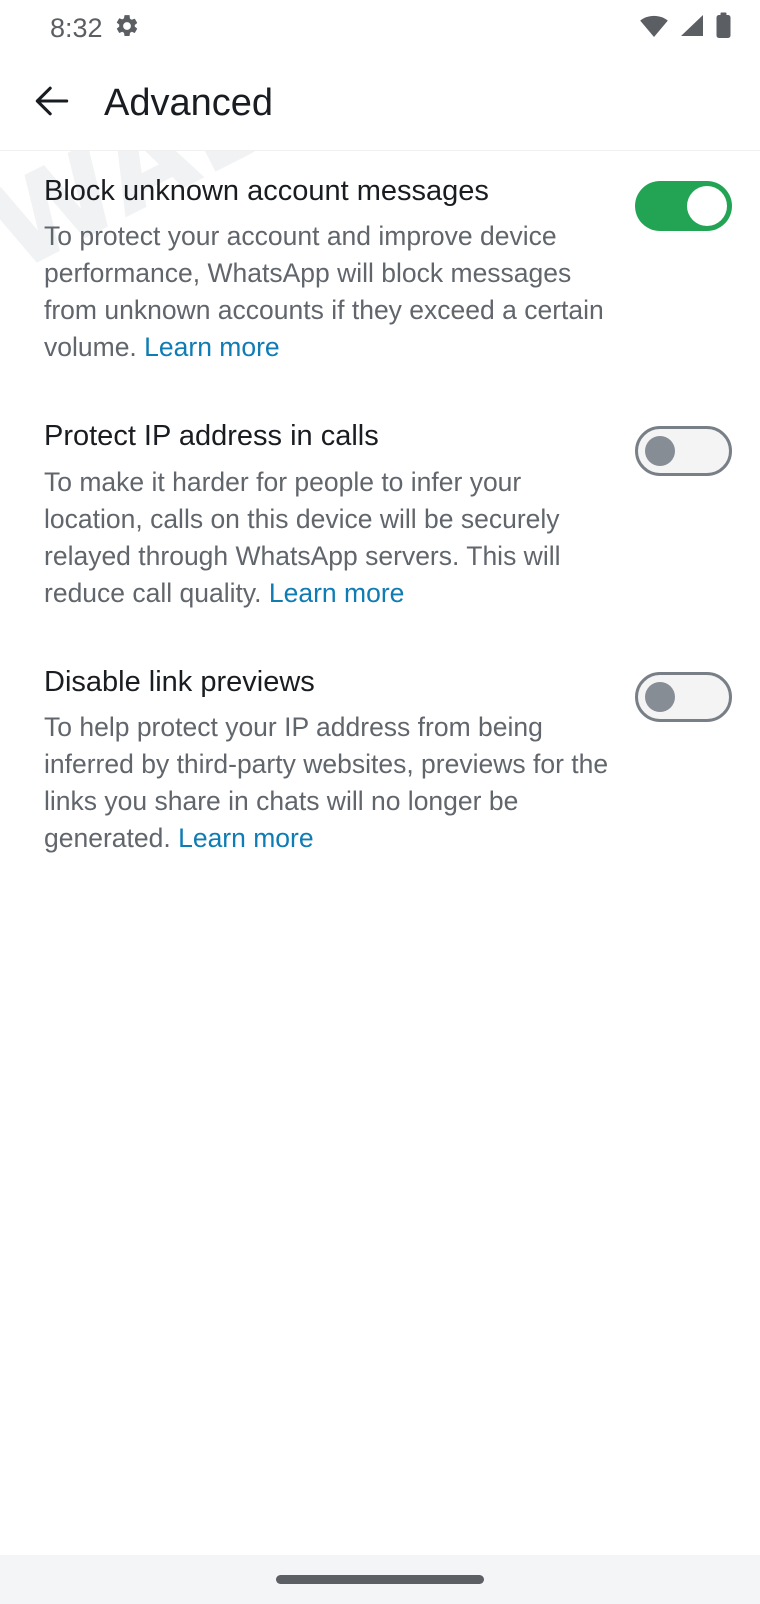 This screenshot has height=1604, width=760. What do you see at coordinates (654, 28) in the screenshot?
I see `wifi-icon` at bounding box center [654, 28].